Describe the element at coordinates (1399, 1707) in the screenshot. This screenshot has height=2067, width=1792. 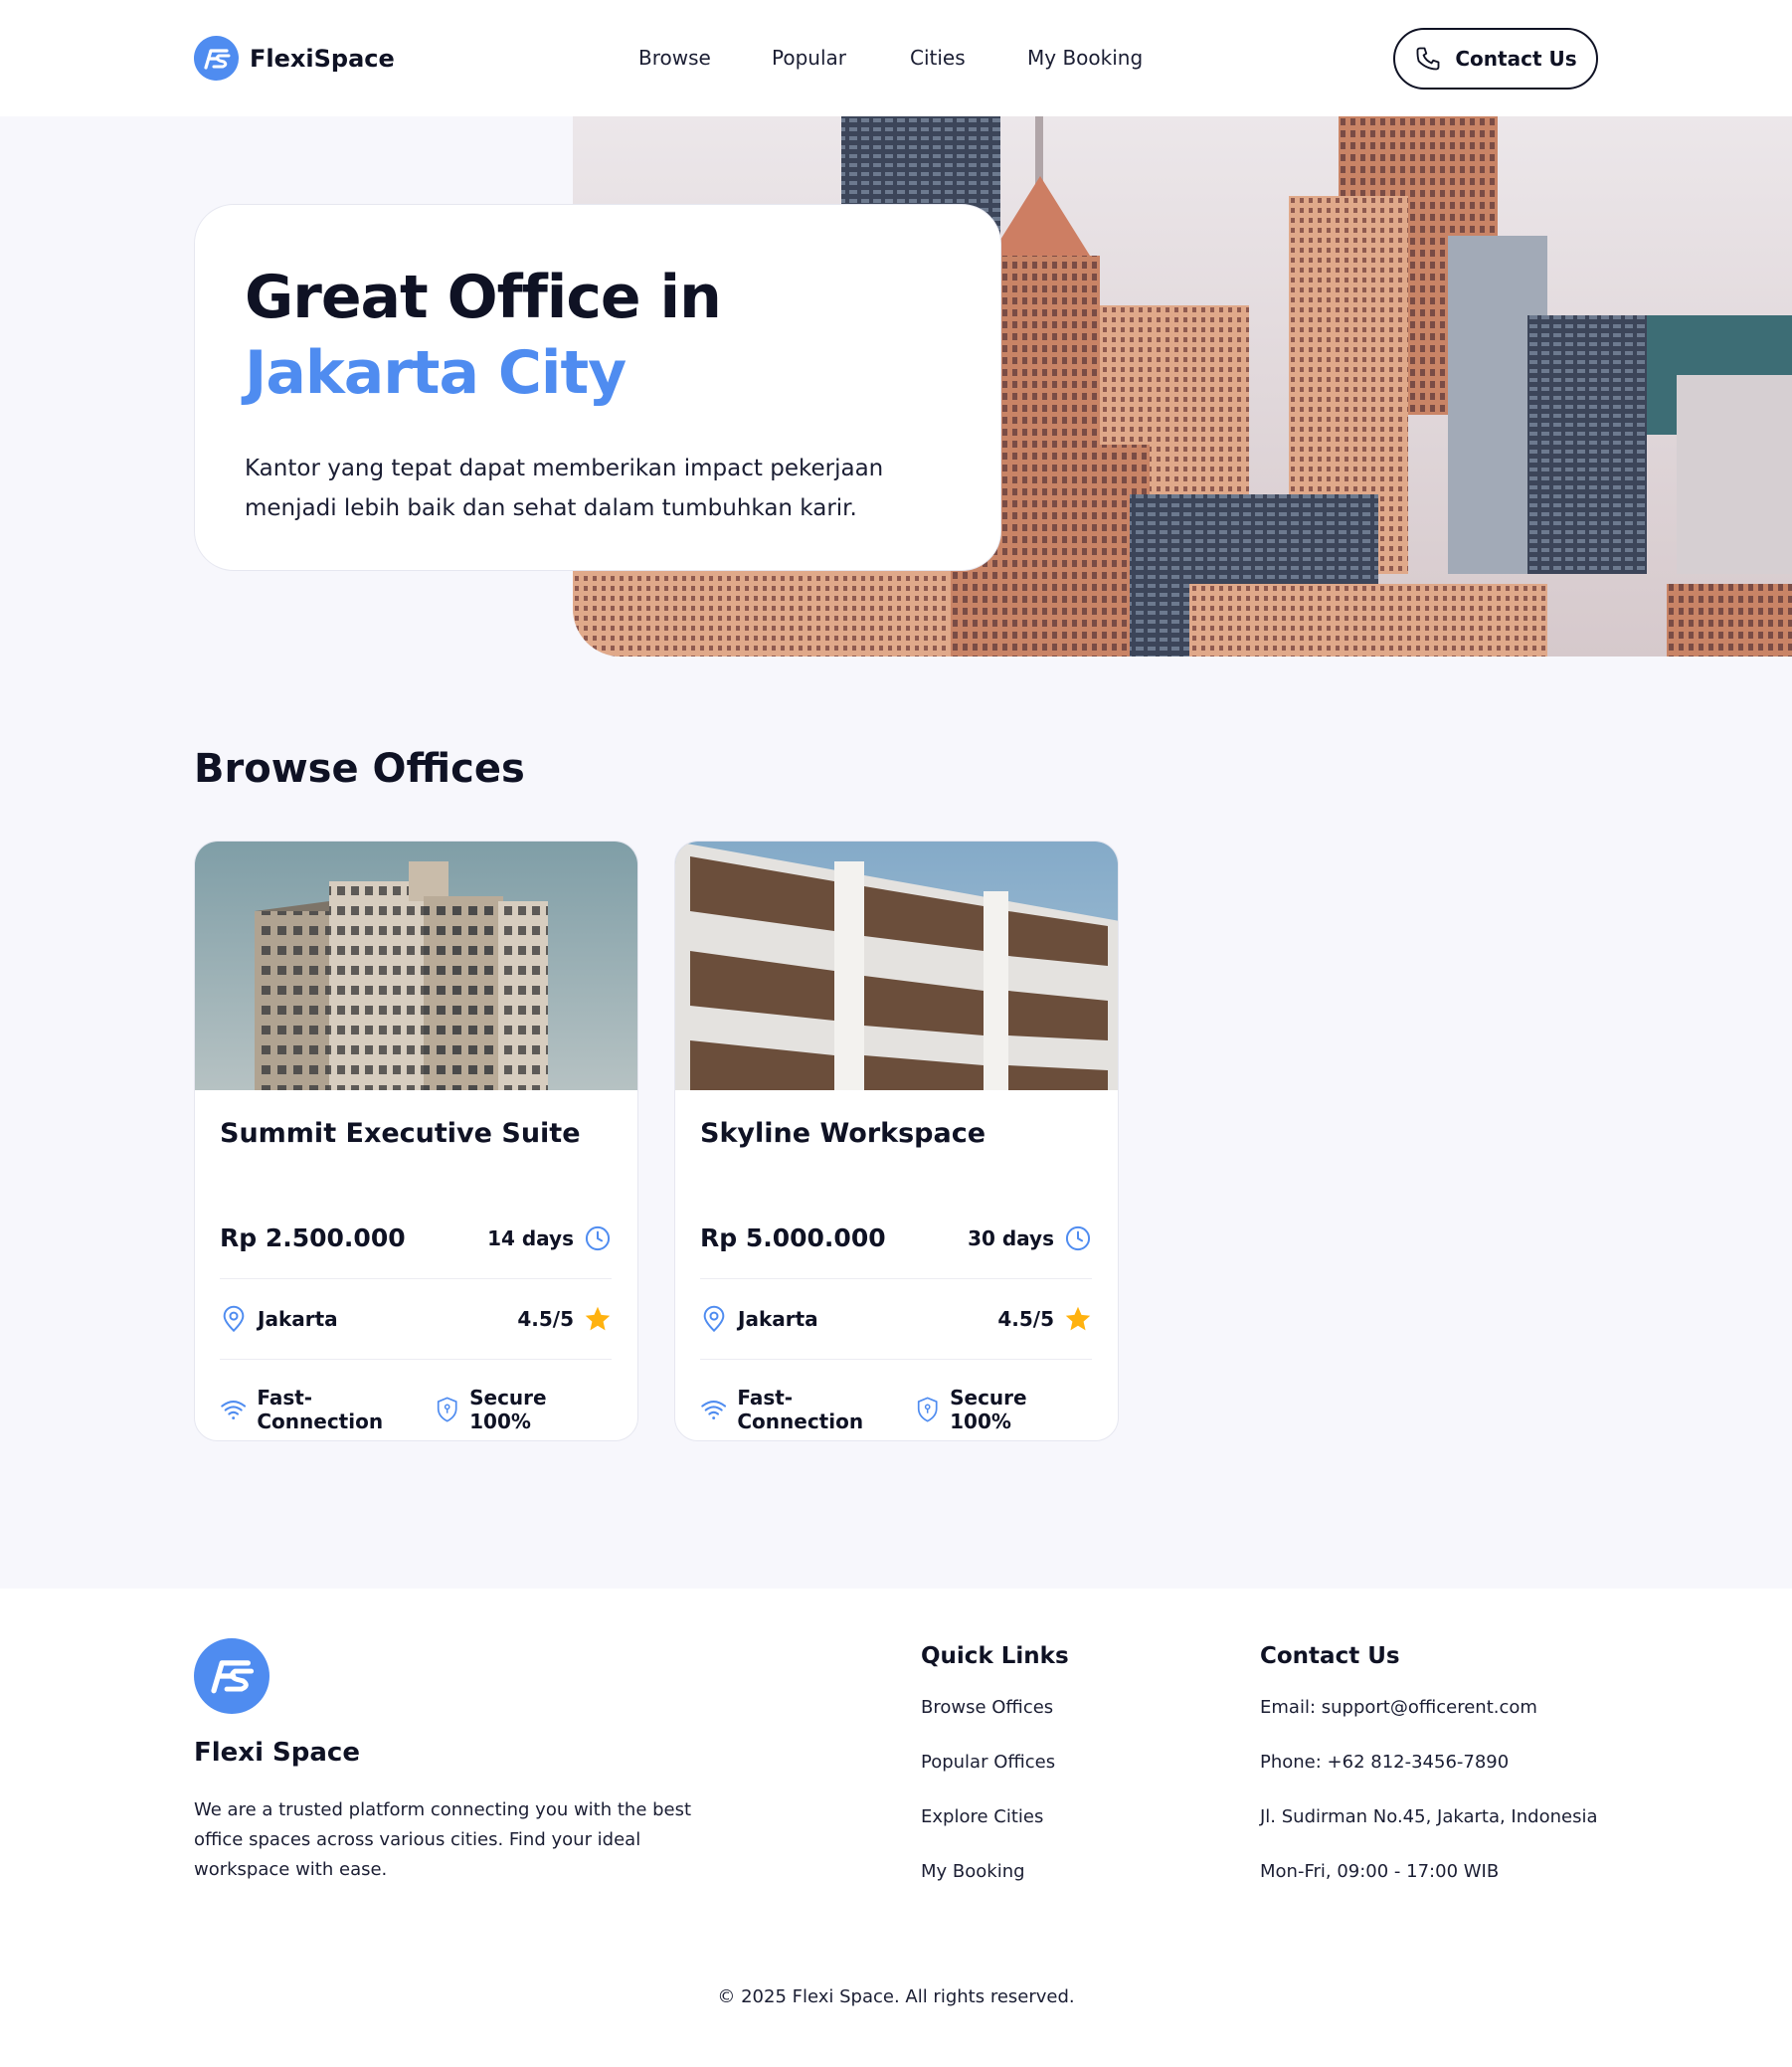
I see `contact-email: Email: support@officerent.com` at that location.